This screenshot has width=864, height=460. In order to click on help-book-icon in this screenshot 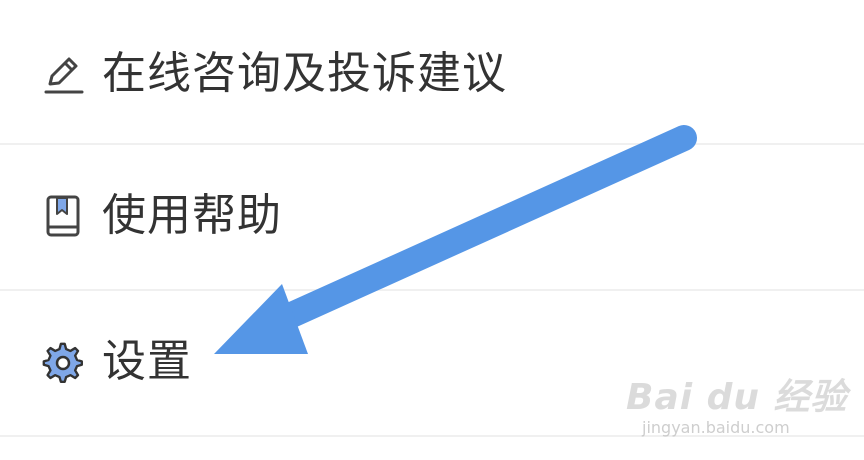, I will do `click(64, 216)`.